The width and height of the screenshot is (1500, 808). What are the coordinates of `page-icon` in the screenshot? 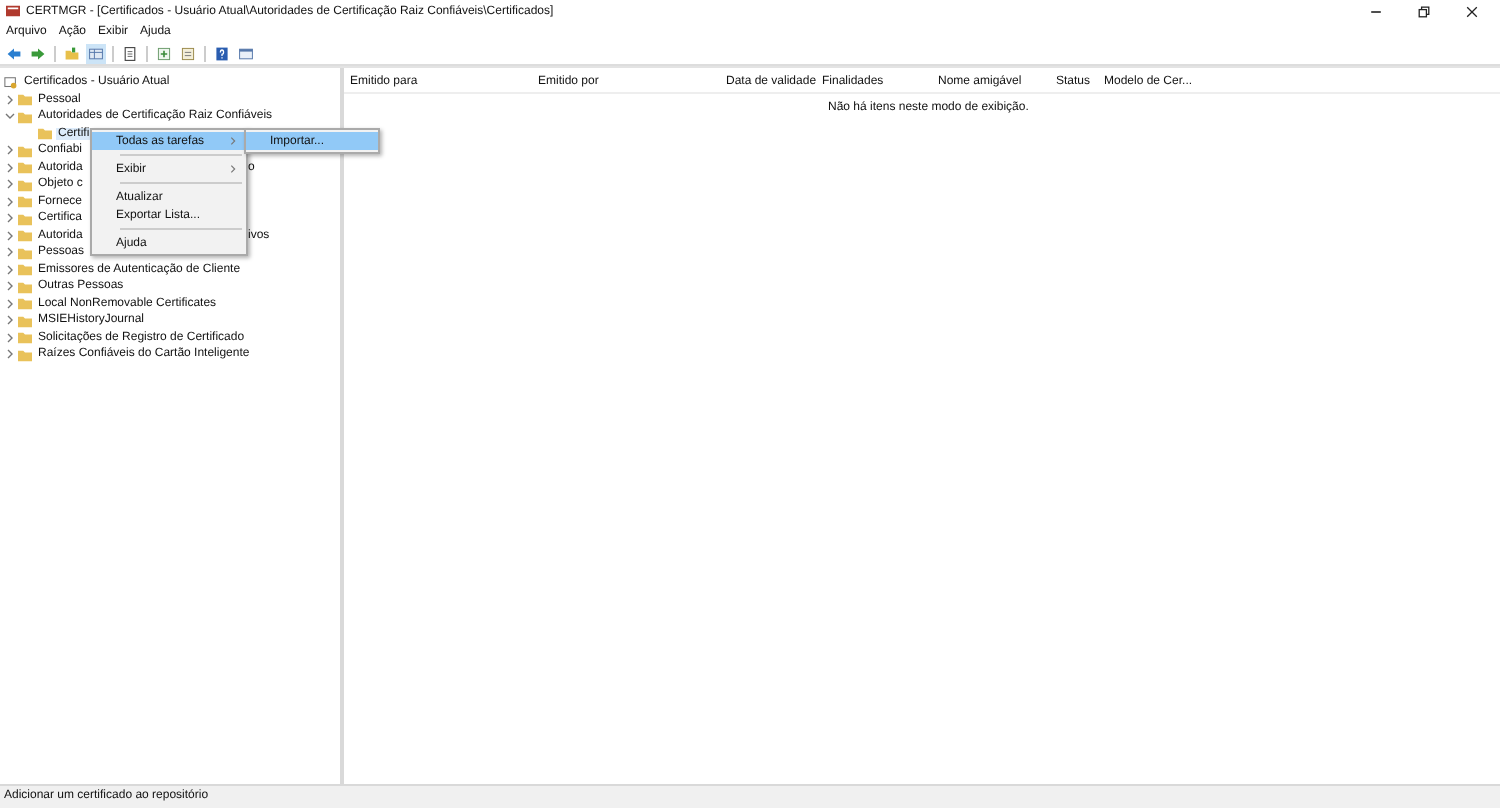 It's located at (130, 53).